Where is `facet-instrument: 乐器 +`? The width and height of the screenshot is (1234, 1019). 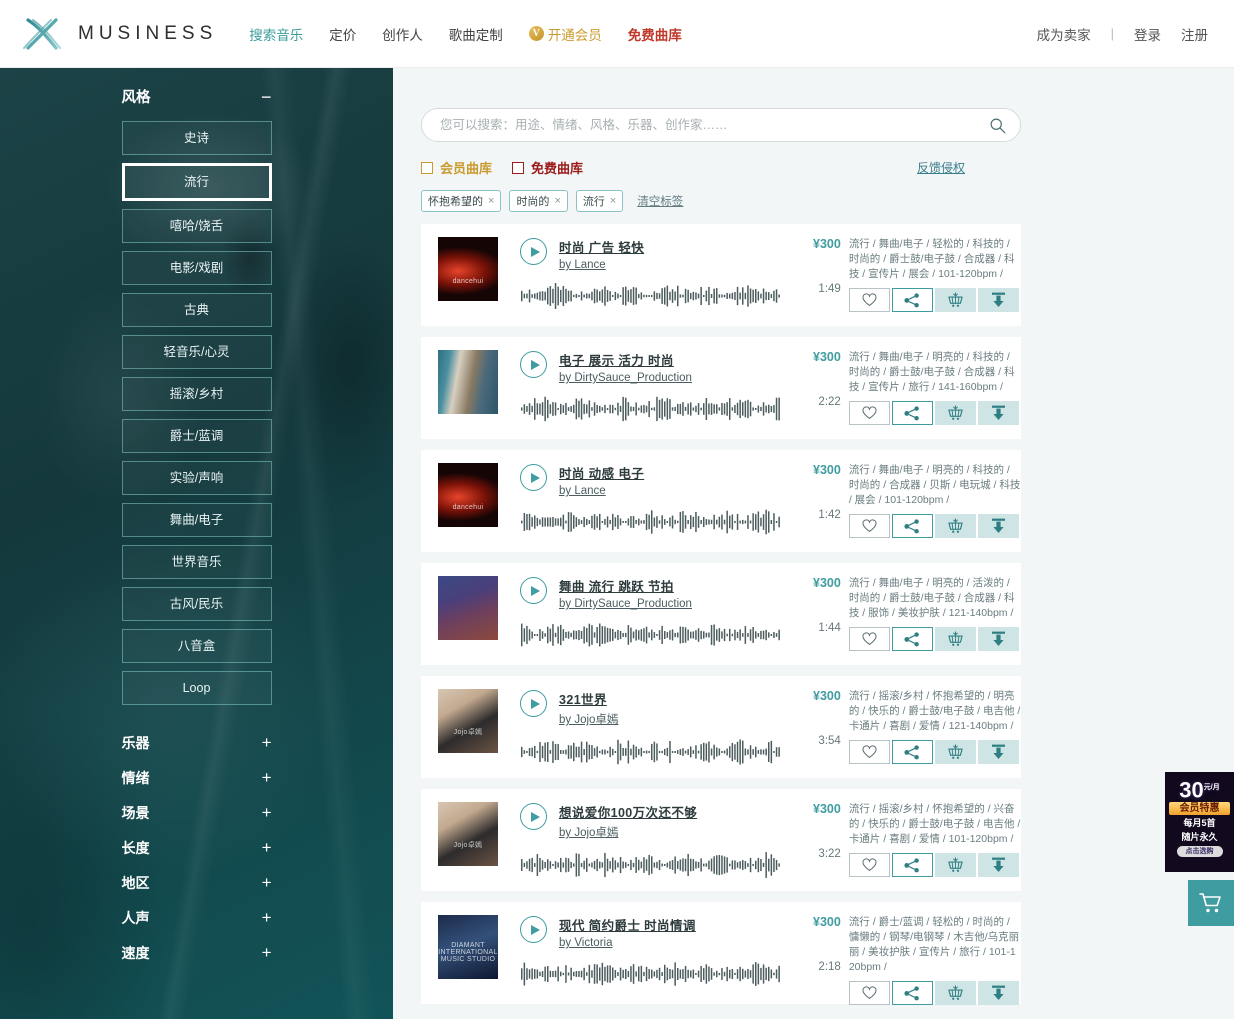 facet-instrument: 乐器 + is located at coordinates (197, 742).